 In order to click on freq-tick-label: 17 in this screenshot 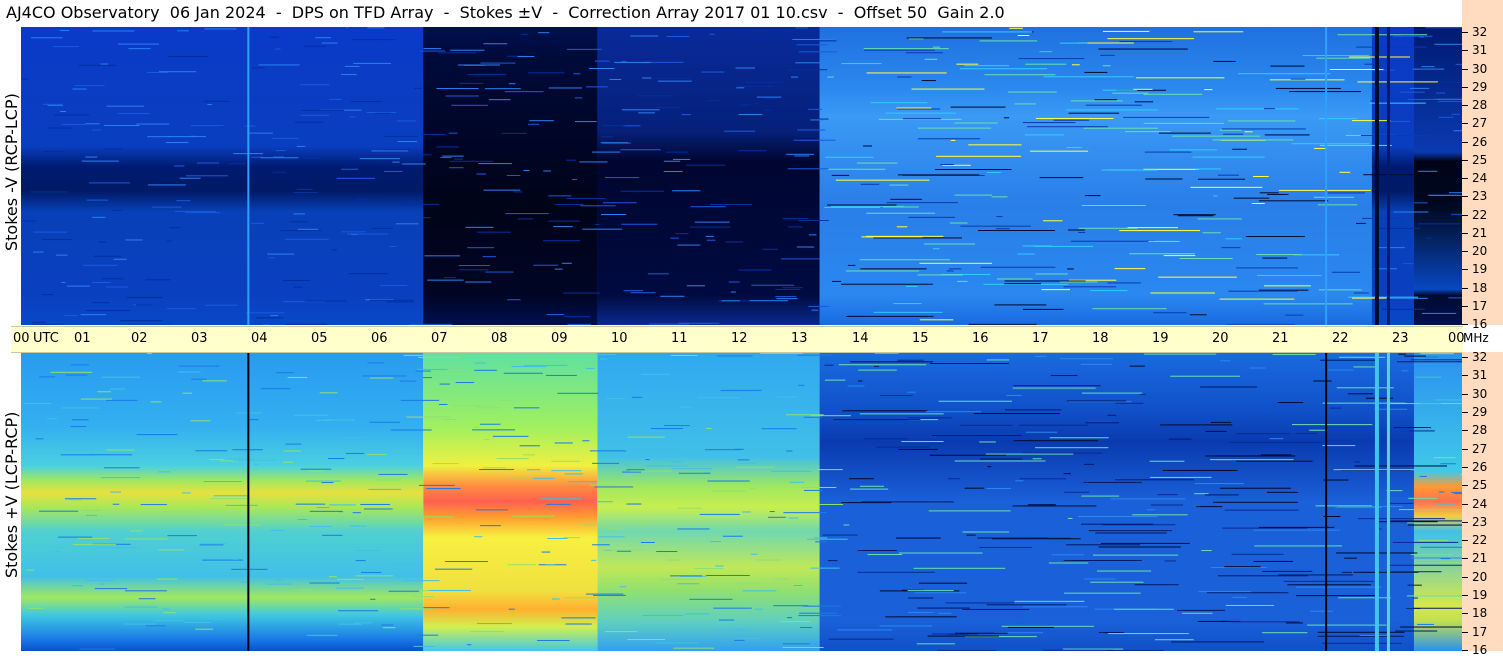, I will do `click(1480, 306)`.